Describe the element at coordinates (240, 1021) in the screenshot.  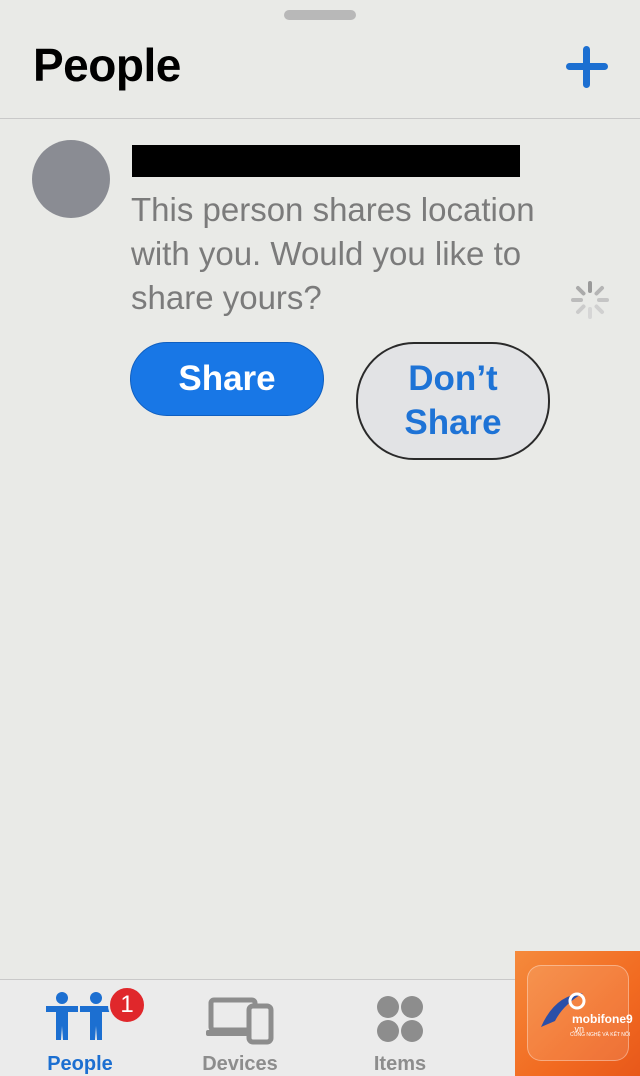
I see `devices-icon` at that location.